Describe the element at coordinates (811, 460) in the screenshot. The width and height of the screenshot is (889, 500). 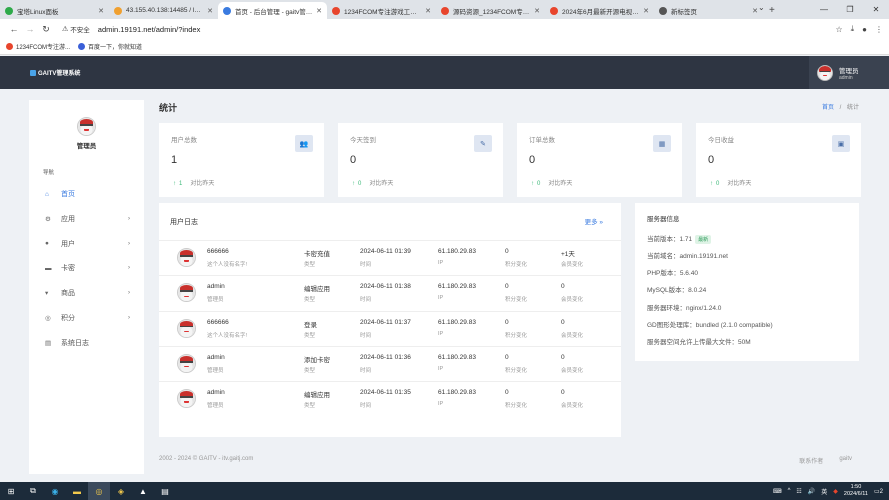
I see `footer-link-contact: 联系作者` at that location.